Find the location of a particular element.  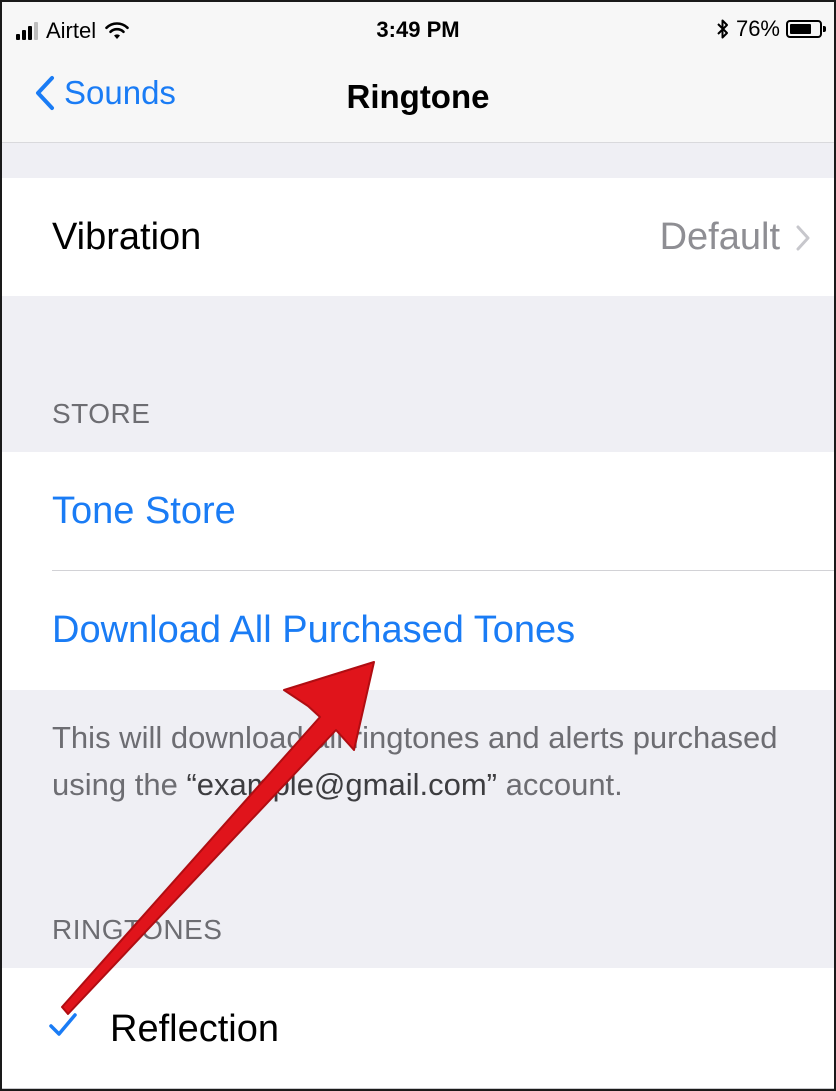

battery-level-fill is located at coordinates (800, 29).